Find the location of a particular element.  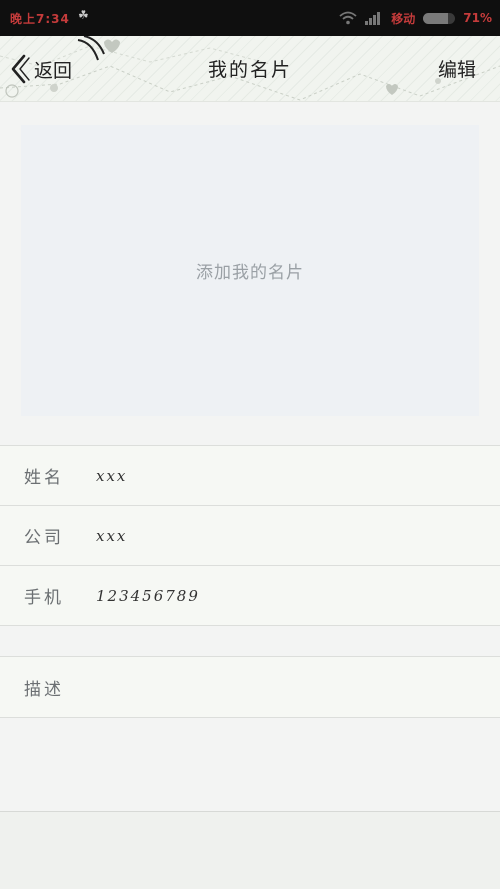

name-value: xxx is located at coordinates (112, 475).